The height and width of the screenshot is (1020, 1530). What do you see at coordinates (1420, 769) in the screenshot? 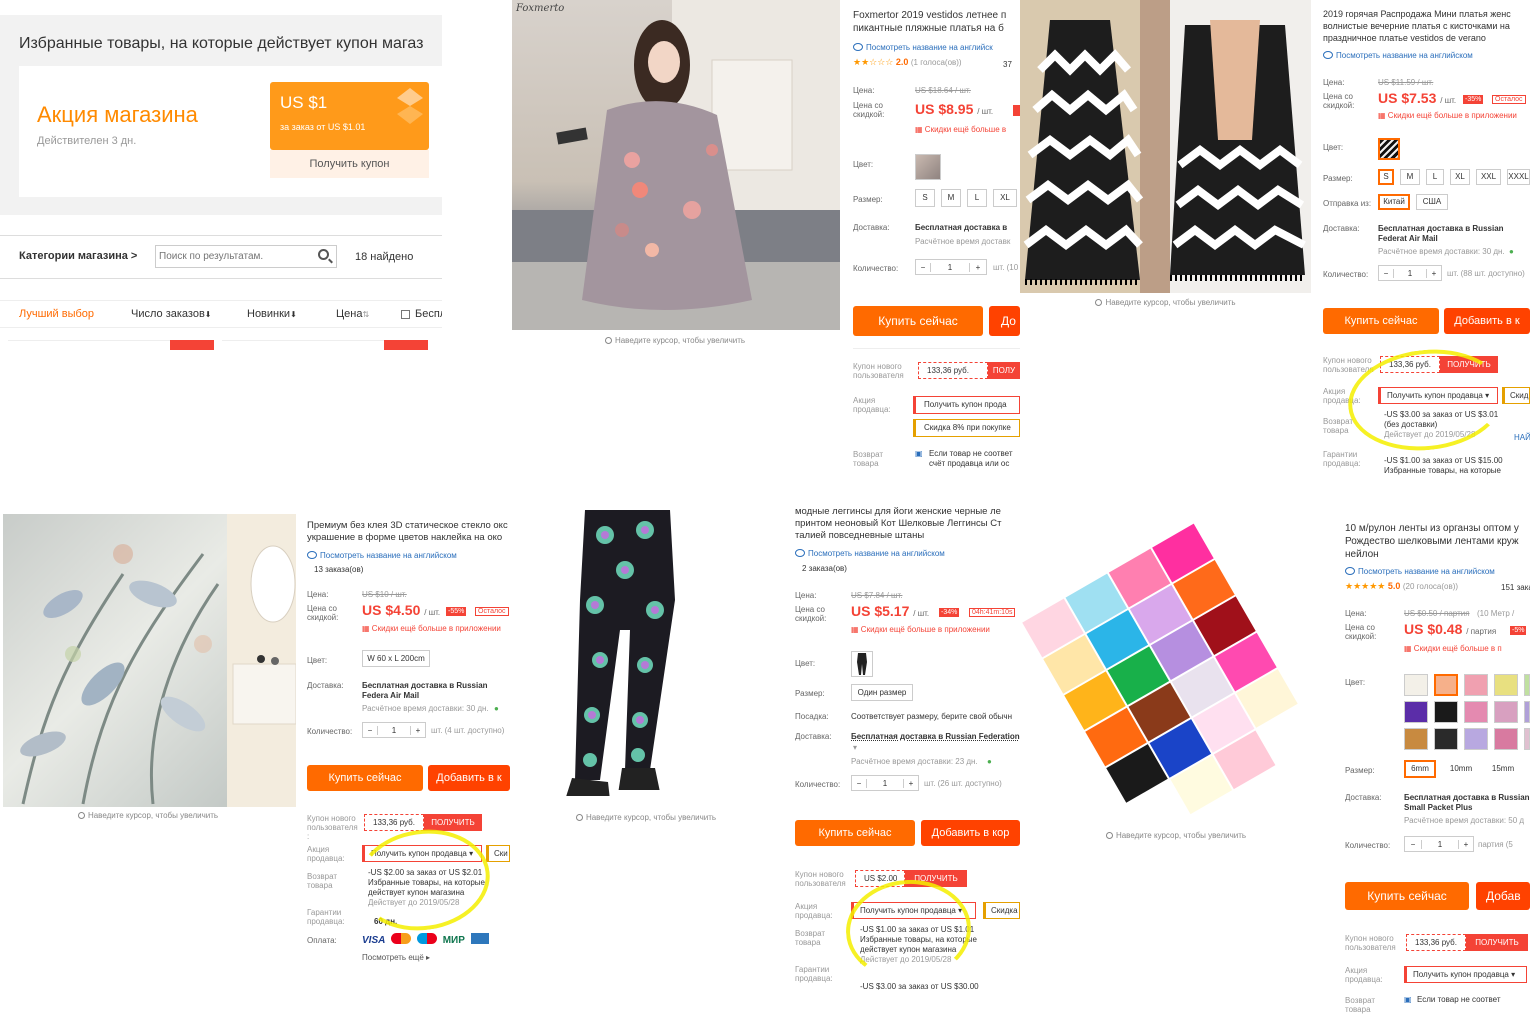
I see `size-option-6mm: 6mm` at bounding box center [1420, 769].